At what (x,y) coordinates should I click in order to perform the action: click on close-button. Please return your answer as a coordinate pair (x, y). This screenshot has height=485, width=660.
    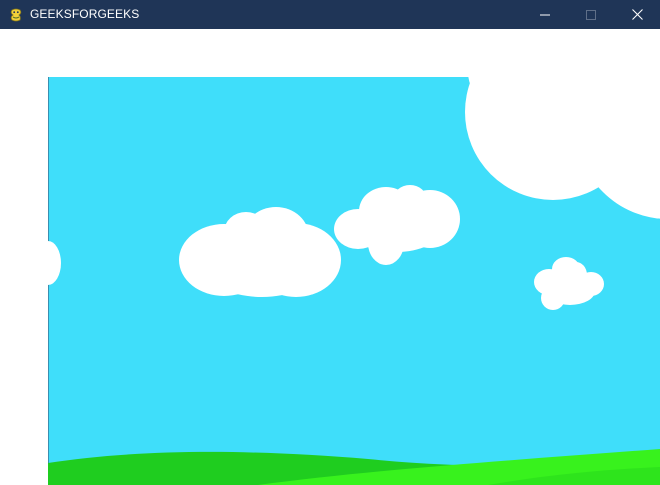
    Looking at the image, I should click on (637, 14).